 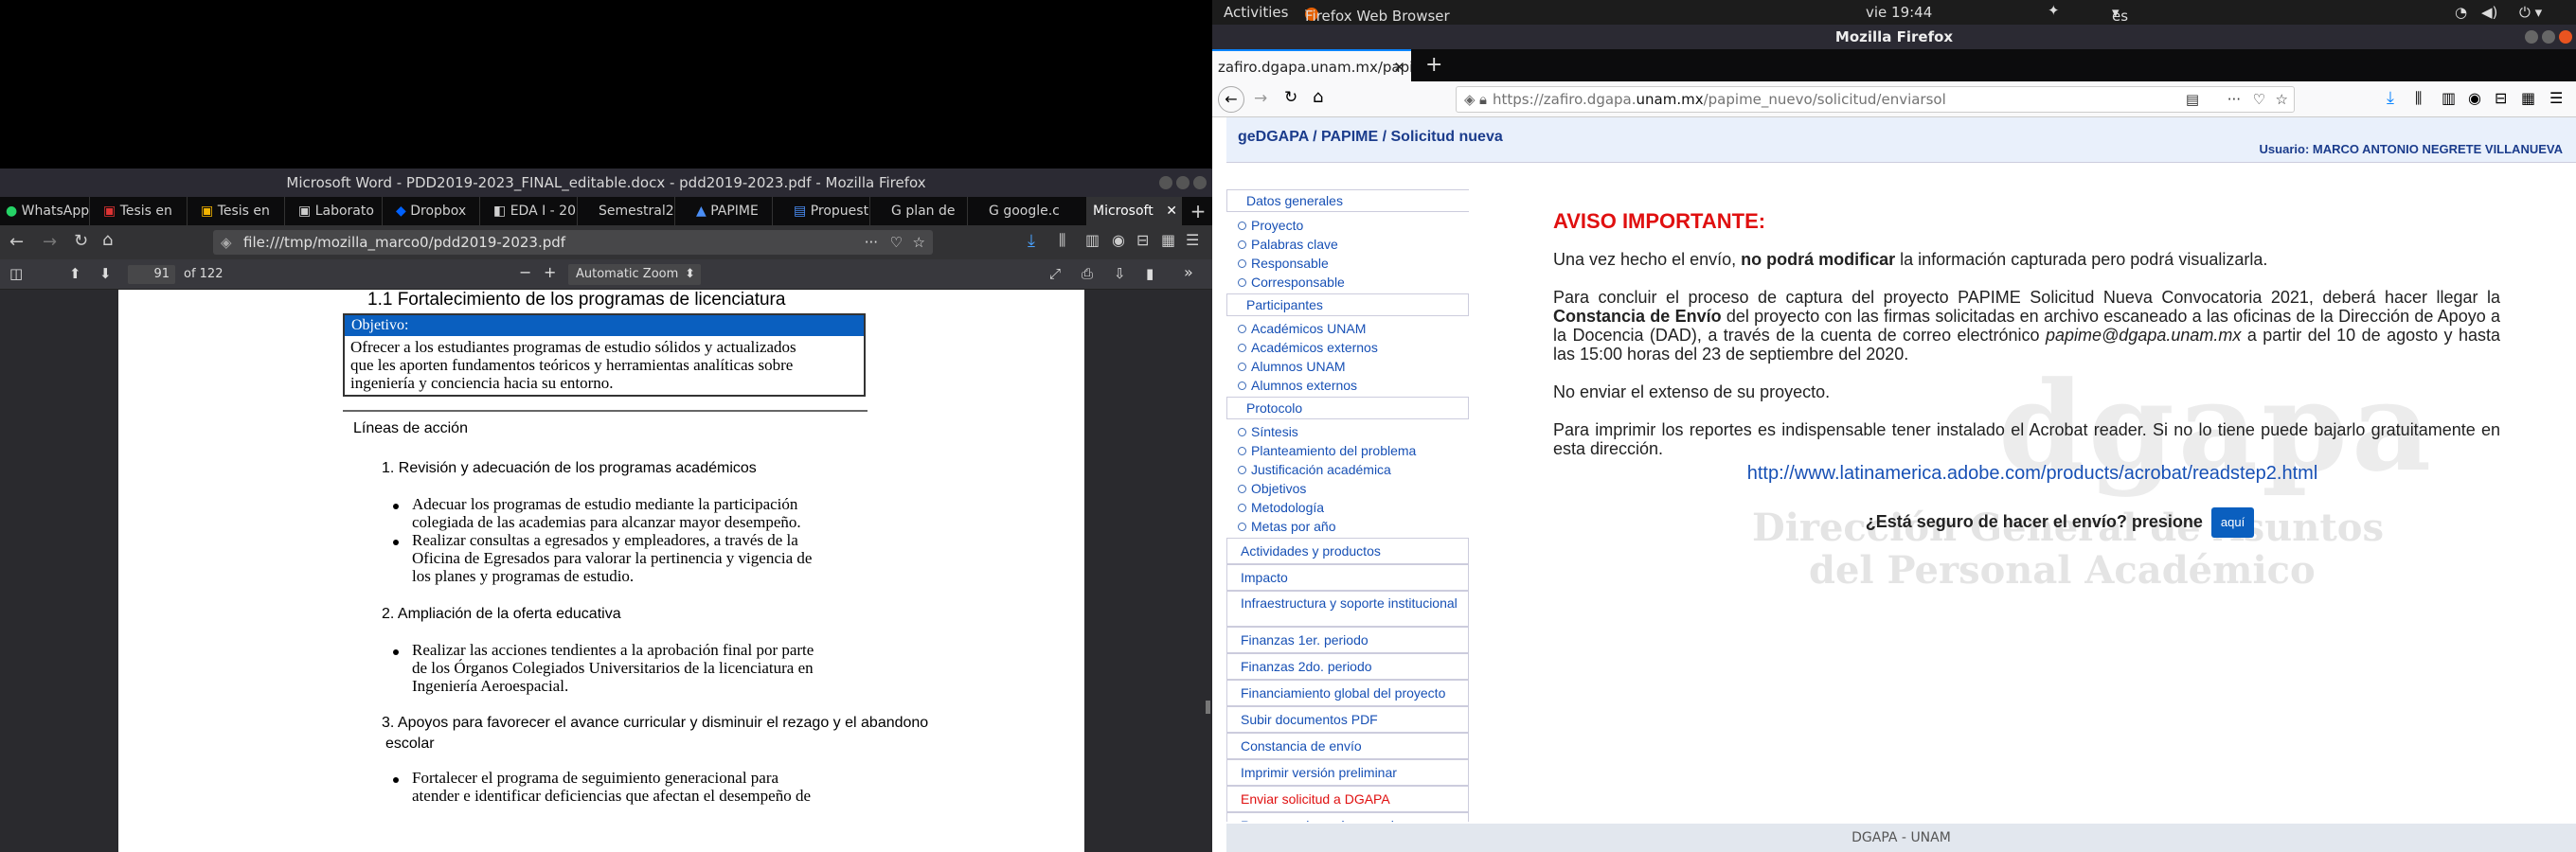 What do you see at coordinates (105, 273) in the screenshot?
I see `next-page-icon: ⬇` at bounding box center [105, 273].